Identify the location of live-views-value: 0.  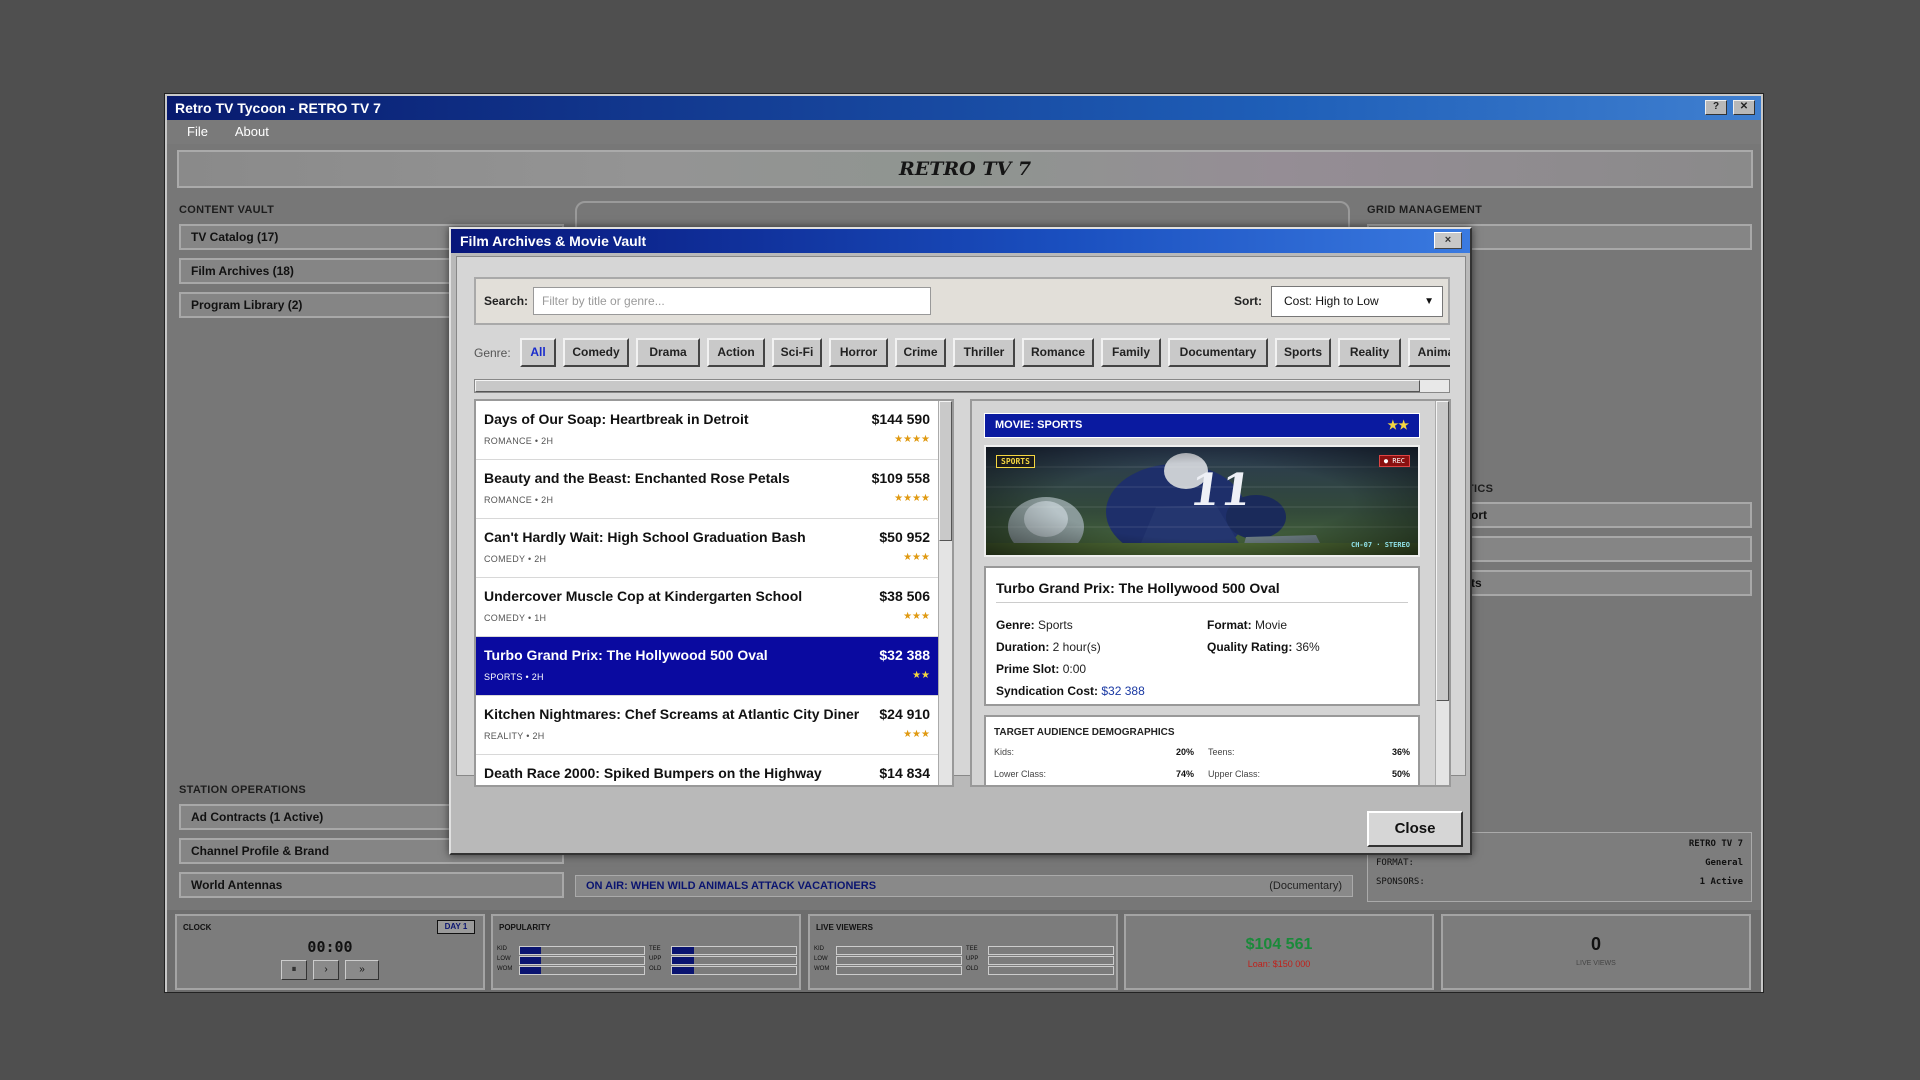
(1595, 944).